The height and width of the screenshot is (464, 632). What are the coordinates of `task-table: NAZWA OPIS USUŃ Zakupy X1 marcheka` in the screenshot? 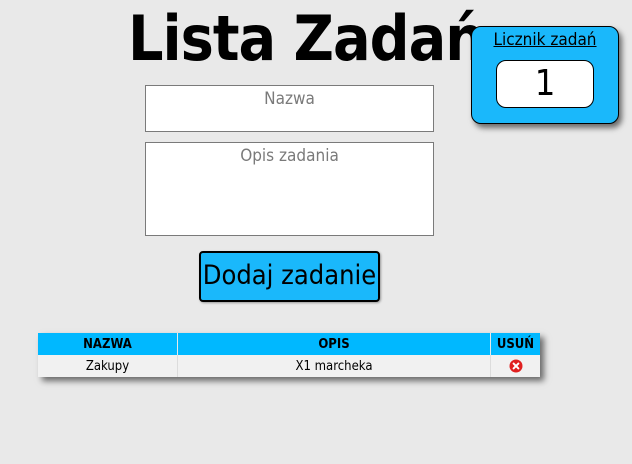 It's located at (289, 355).